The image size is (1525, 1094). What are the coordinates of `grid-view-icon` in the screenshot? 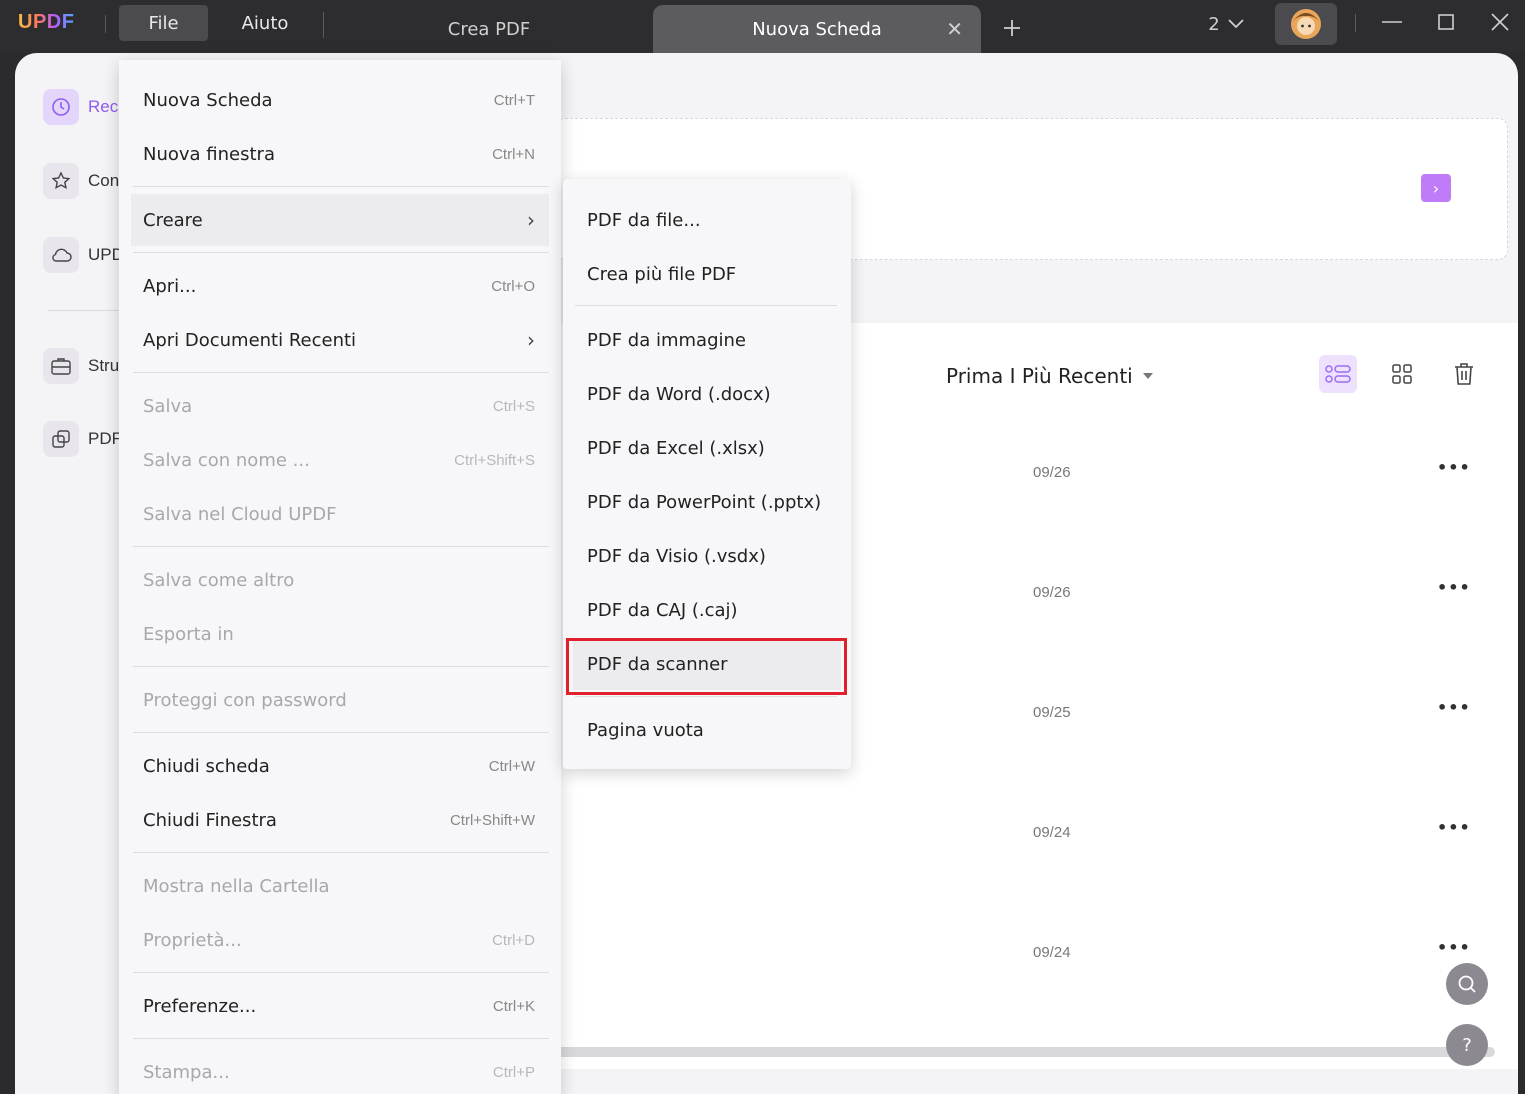 It's located at (1402, 374).